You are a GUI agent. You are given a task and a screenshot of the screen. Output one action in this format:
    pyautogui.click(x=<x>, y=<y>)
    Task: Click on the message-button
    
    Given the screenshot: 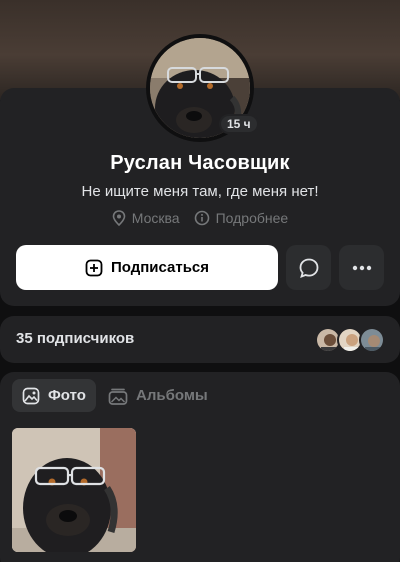 What is the action you would take?
    pyautogui.click(x=308, y=267)
    